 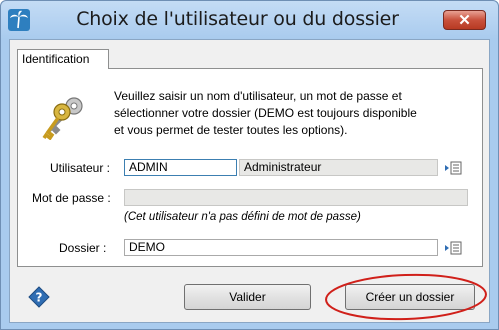 I want to click on close-button: ✕, so click(x=464, y=20).